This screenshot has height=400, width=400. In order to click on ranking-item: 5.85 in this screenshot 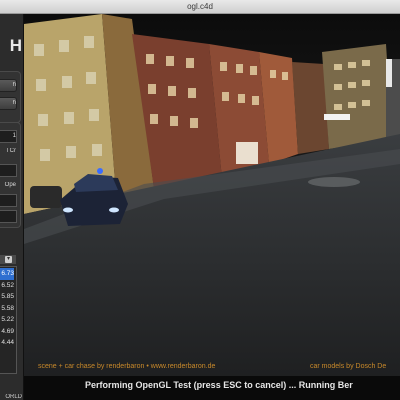, I will do `click(7, 297)`.